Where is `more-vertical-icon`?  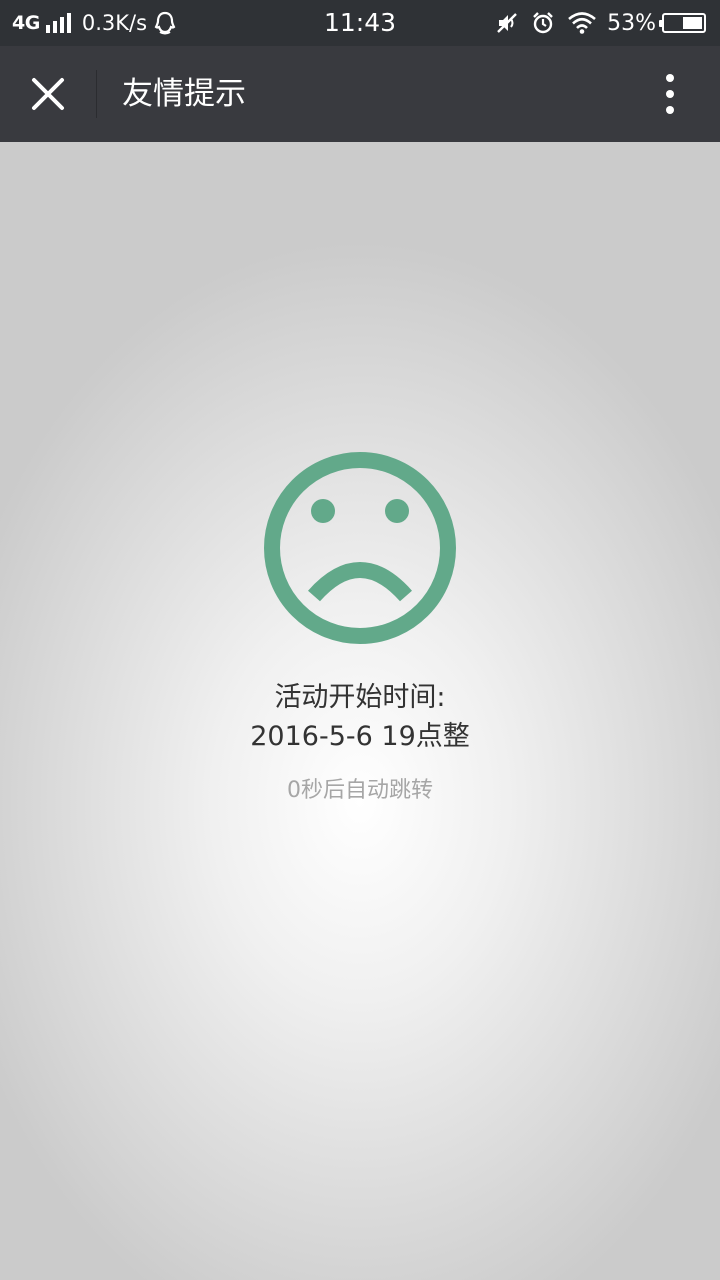 more-vertical-icon is located at coordinates (670, 94).